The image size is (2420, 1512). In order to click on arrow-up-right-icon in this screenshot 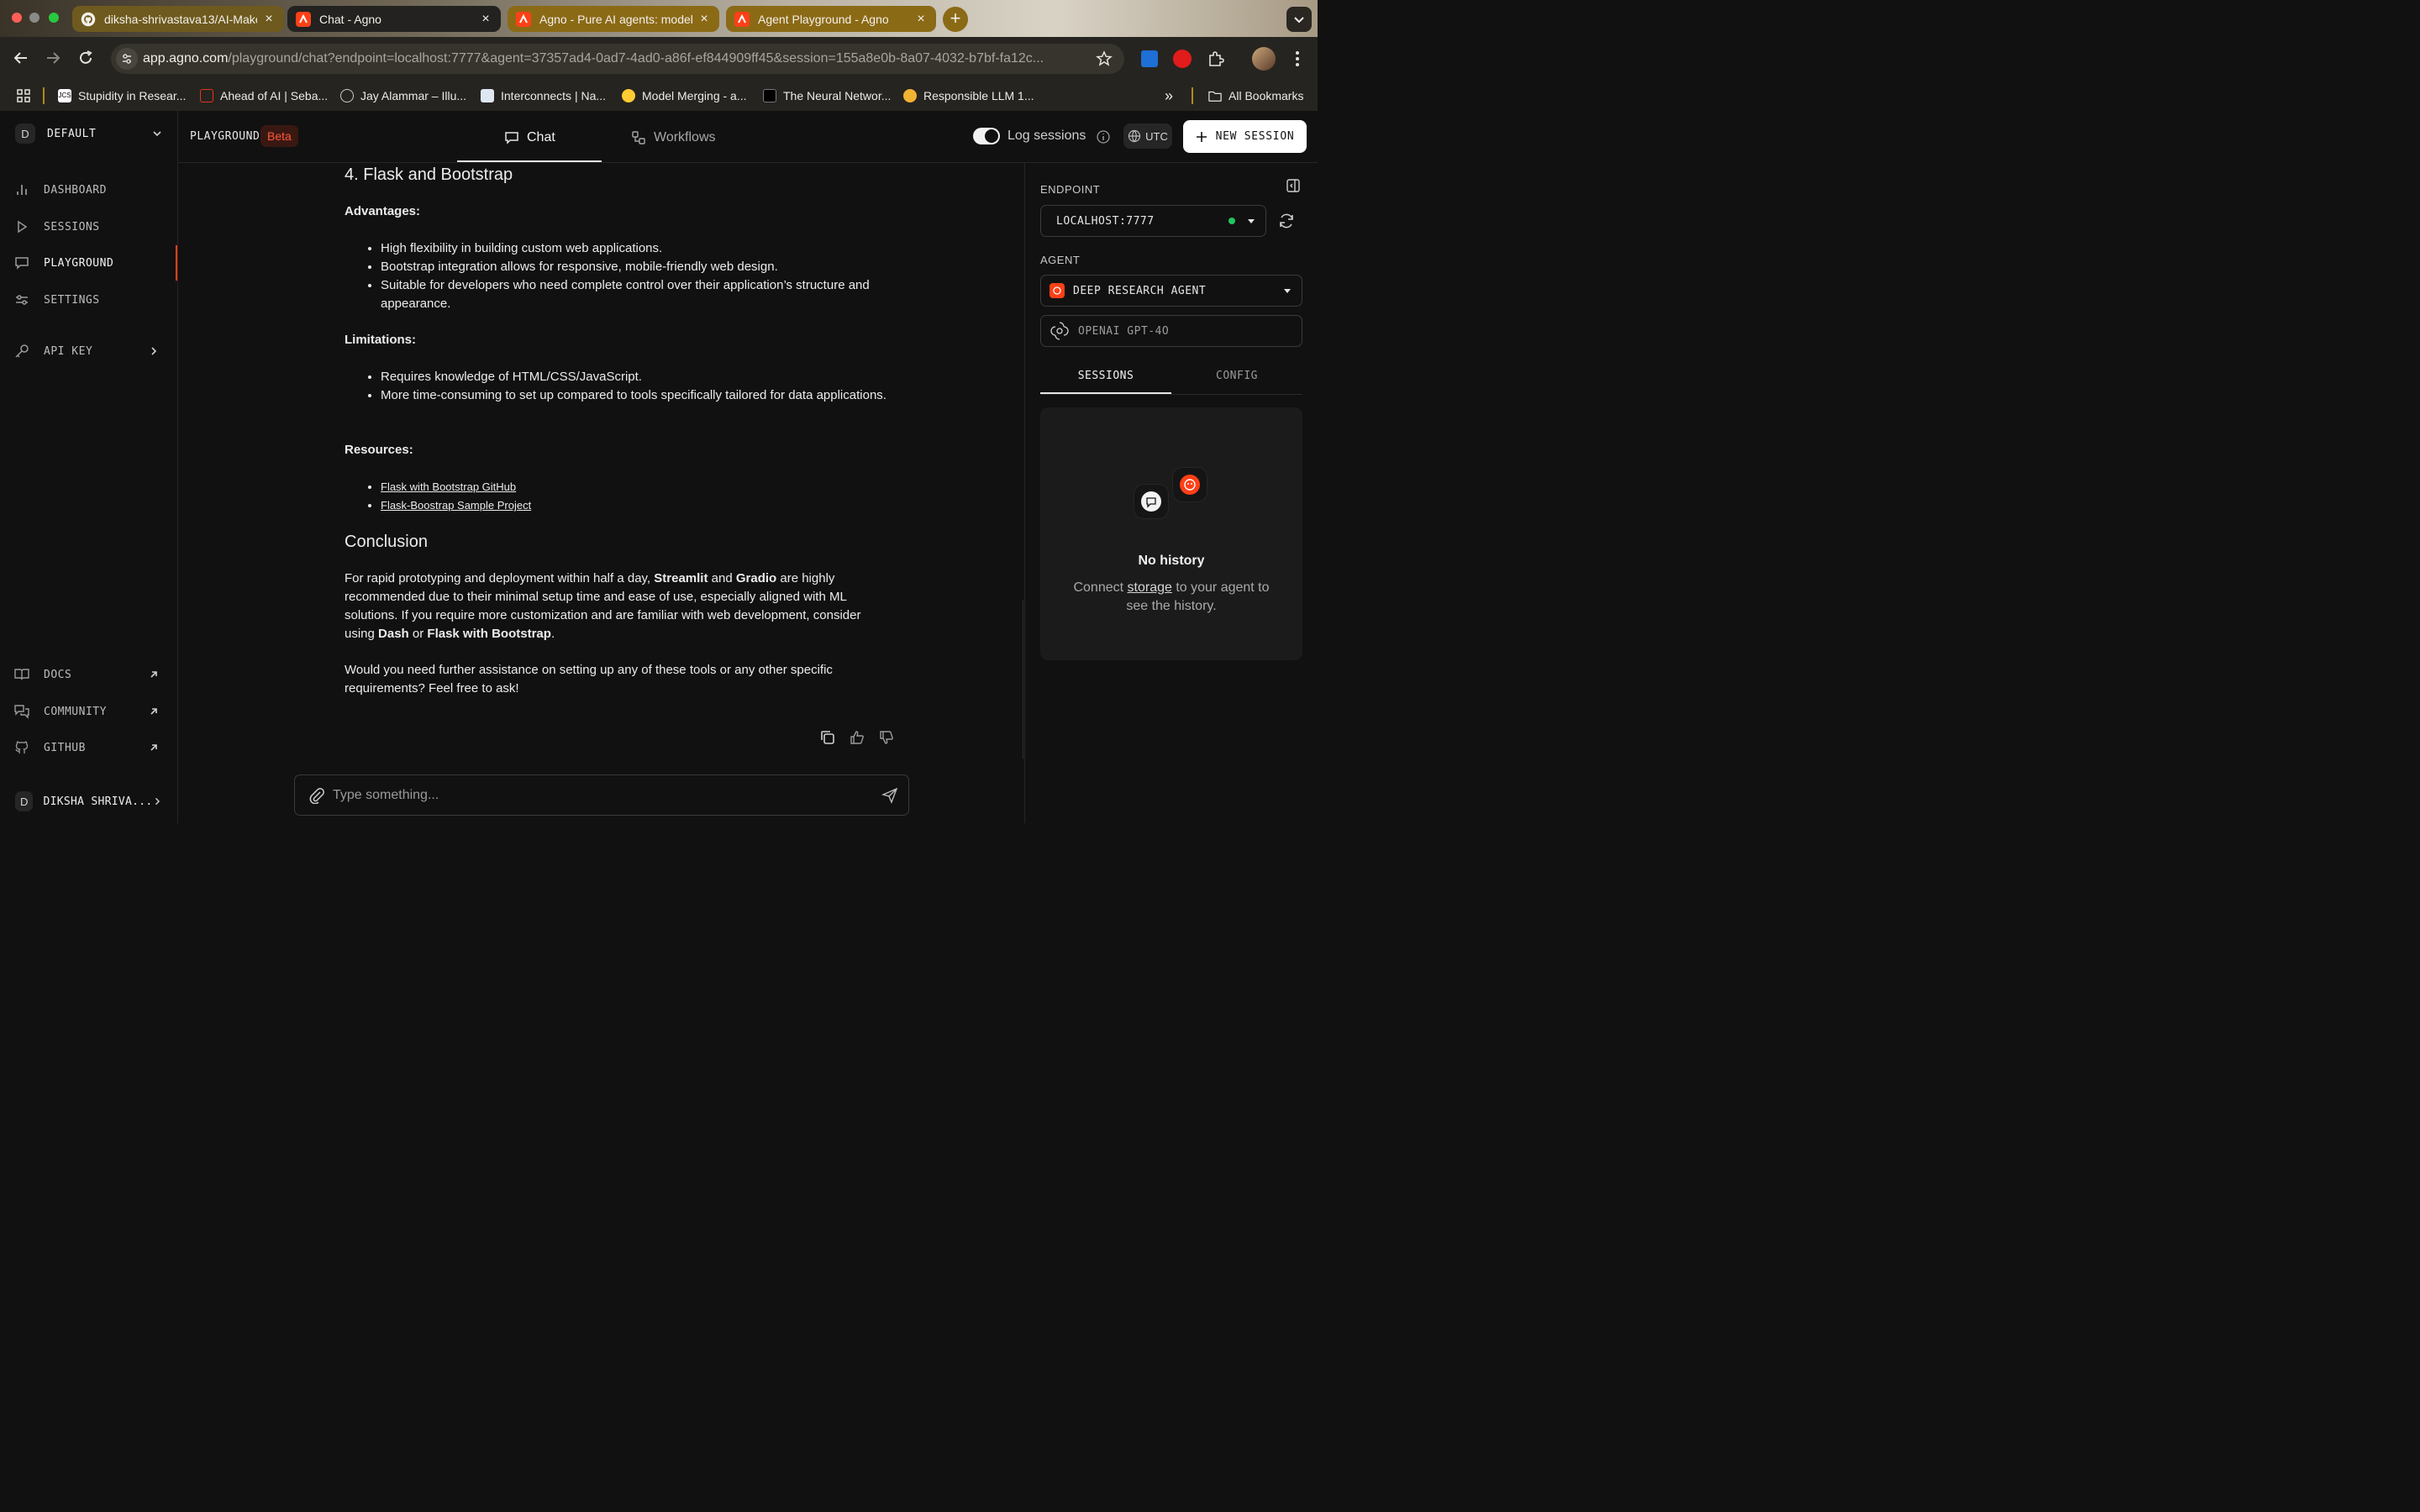, I will do `click(153, 711)`.